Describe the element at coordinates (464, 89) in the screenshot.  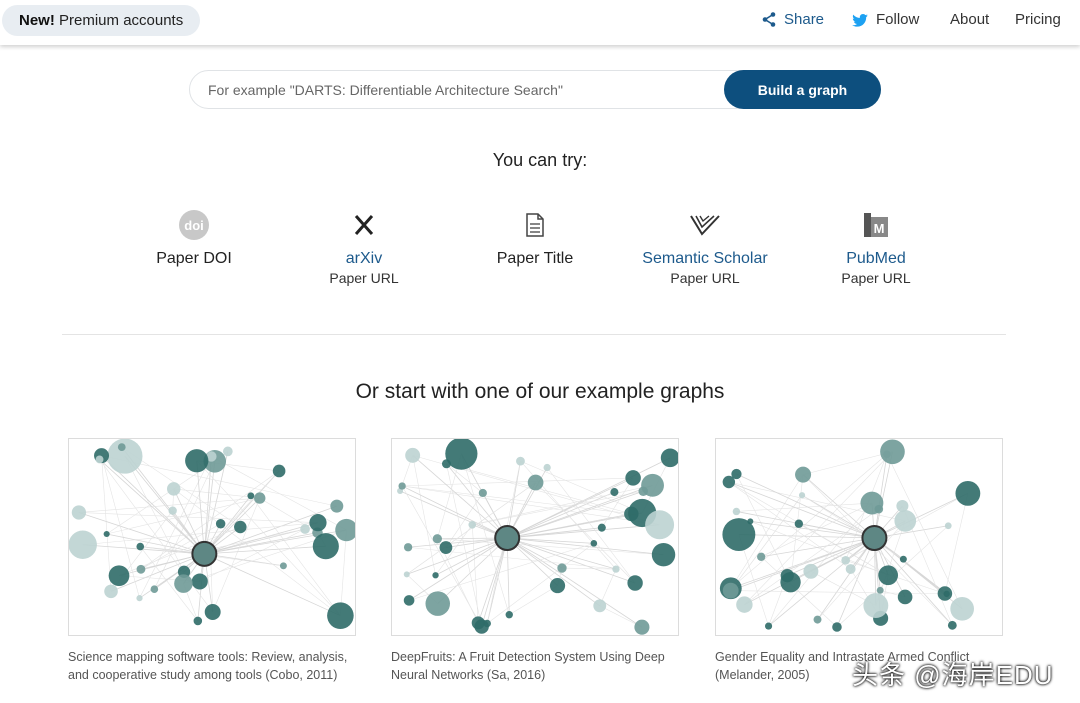
I see `search-input` at that location.